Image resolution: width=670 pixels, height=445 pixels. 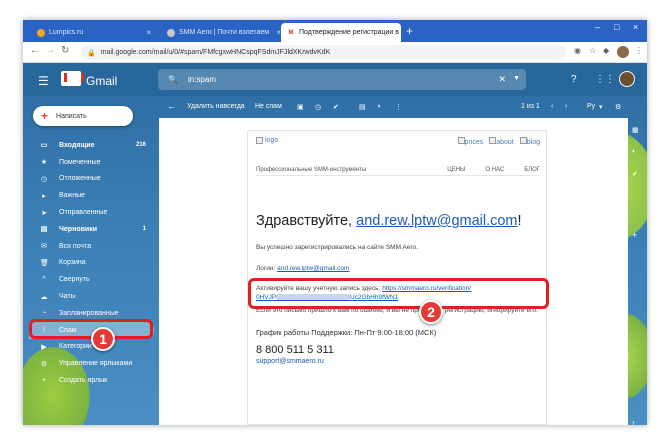 What do you see at coordinates (94, 32) in the screenshot?
I see `tab-lumpics: Lumpics.ru ×` at bounding box center [94, 32].